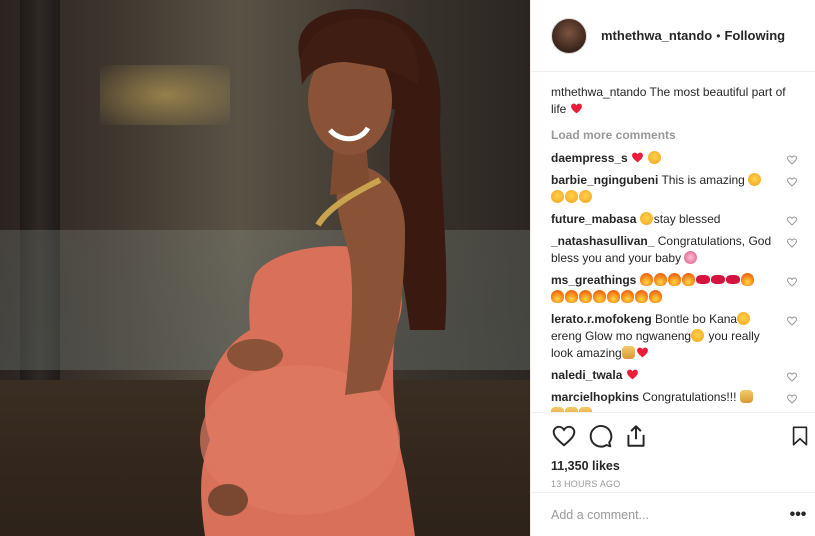 The height and width of the screenshot is (536, 815). Describe the element at coordinates (586, 484) in the screenshot. I see `post-timestamp: 13 HOURS AGO` at that location.